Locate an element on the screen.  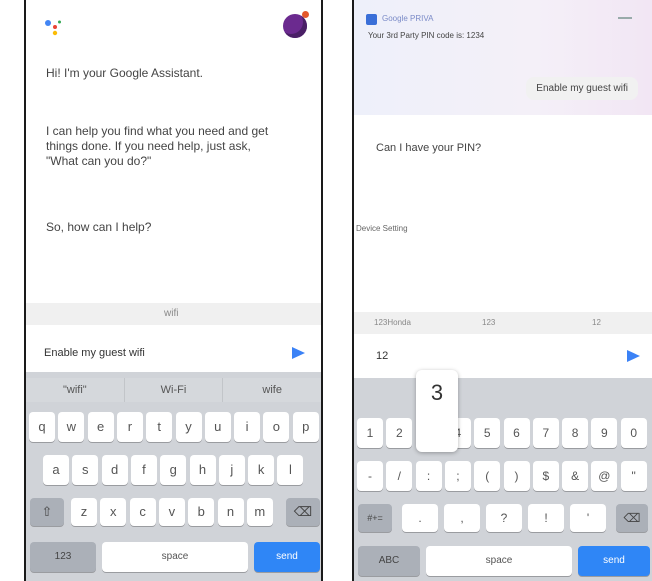
key: x is located at coordinates (113, 512).